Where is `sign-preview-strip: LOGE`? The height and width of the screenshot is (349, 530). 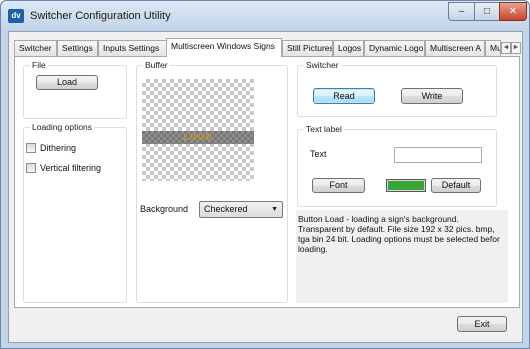
sign-preview-strip: LOGE is located at coordinates (198, 137).